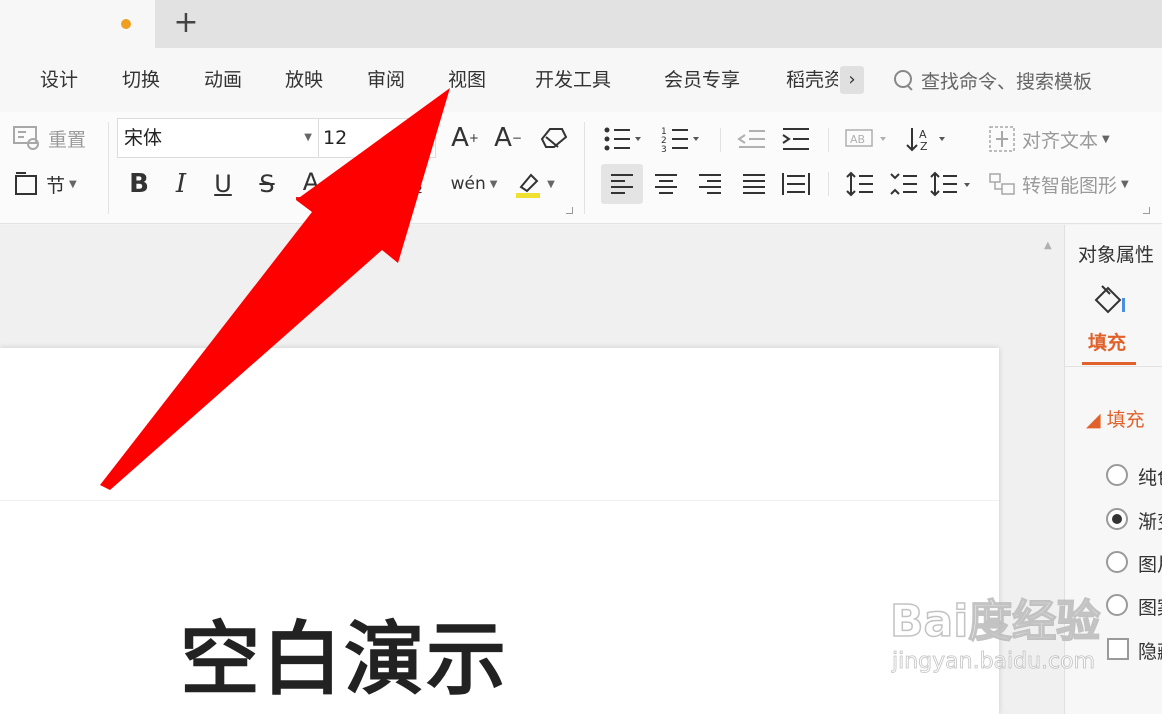 The image size is (1162, 714). I want to click on paragraph-dialog-launcher-icon, so click(1146, 210).